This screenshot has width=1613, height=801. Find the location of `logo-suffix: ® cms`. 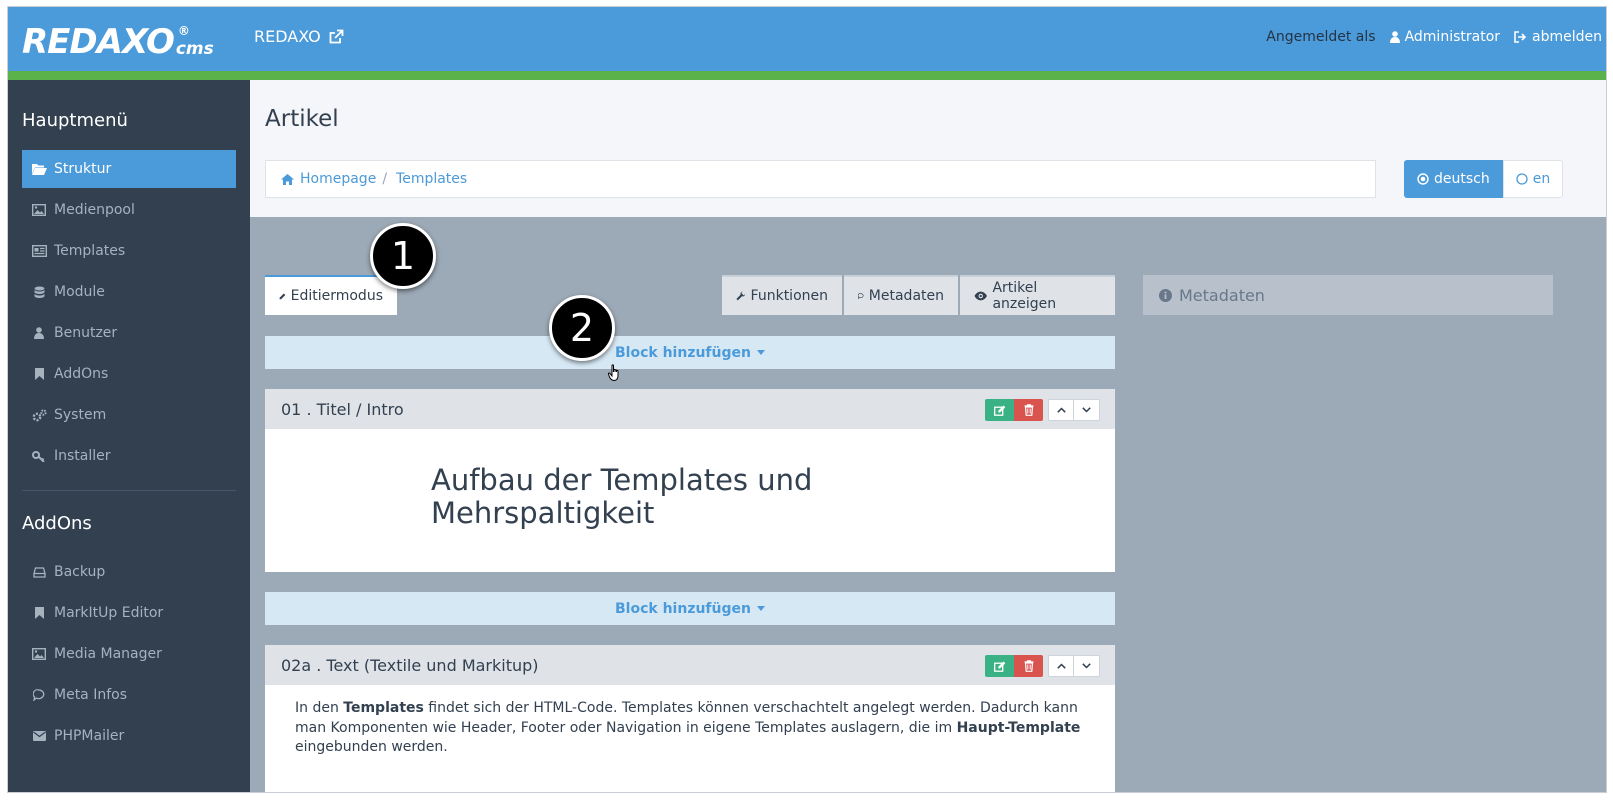

logo-suffix: ® cms is located at coordinates (194, 41).